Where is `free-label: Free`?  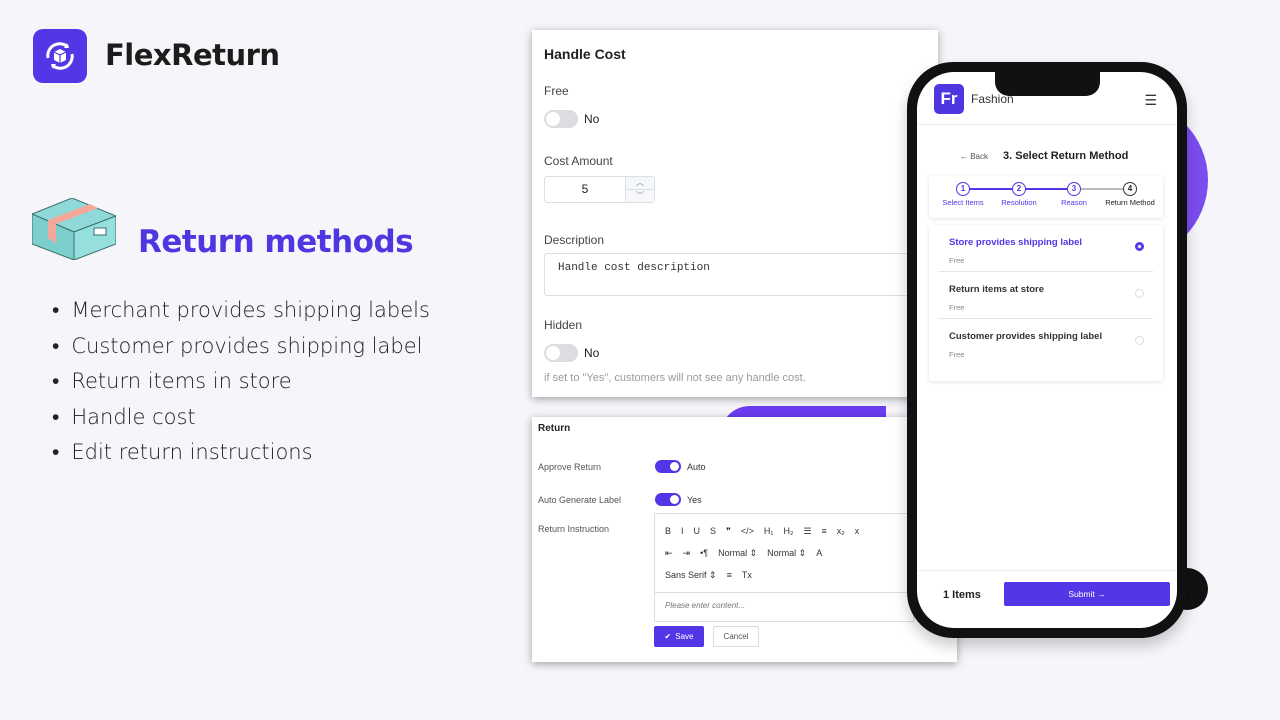 free-label: Free is located at coordinates (556, 91).